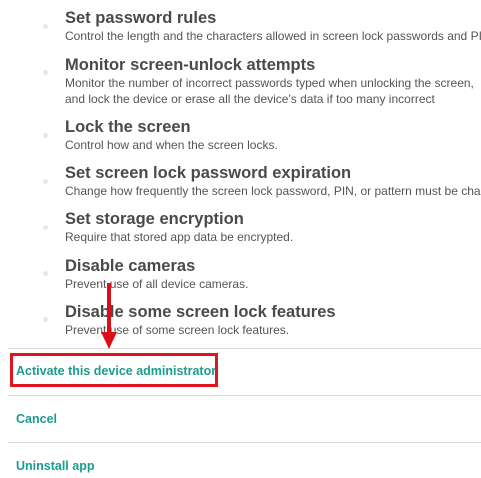 This screenshot has width=481, height=478. What do you see at coordinates (190, 65) in the screenshot?
I see `policy-title: Monitor screen-unlock attempts` at bounding box center [190, 65].